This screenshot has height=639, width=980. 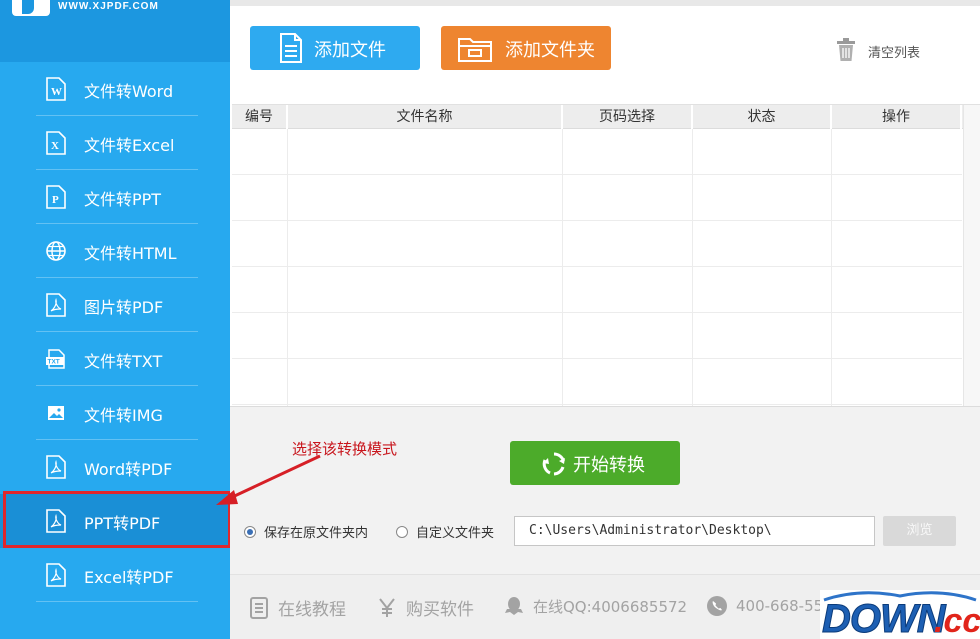 What do you see at coordinates (610, 606) in the screenshot?
I see `footer-label: 在线QQ:4006685572` at bounding box center [610, 606].